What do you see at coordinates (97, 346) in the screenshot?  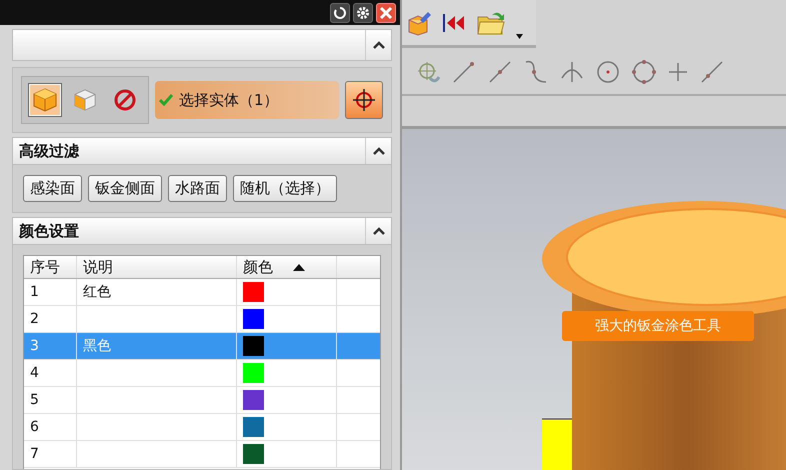 I see `table-cell: 黑色` at bounding box center [97, 346].